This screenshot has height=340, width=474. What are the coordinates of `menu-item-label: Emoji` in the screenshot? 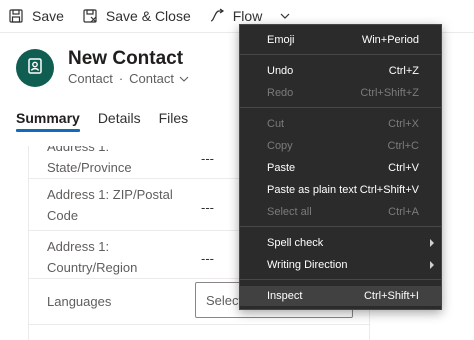 It's located at (281, 40).